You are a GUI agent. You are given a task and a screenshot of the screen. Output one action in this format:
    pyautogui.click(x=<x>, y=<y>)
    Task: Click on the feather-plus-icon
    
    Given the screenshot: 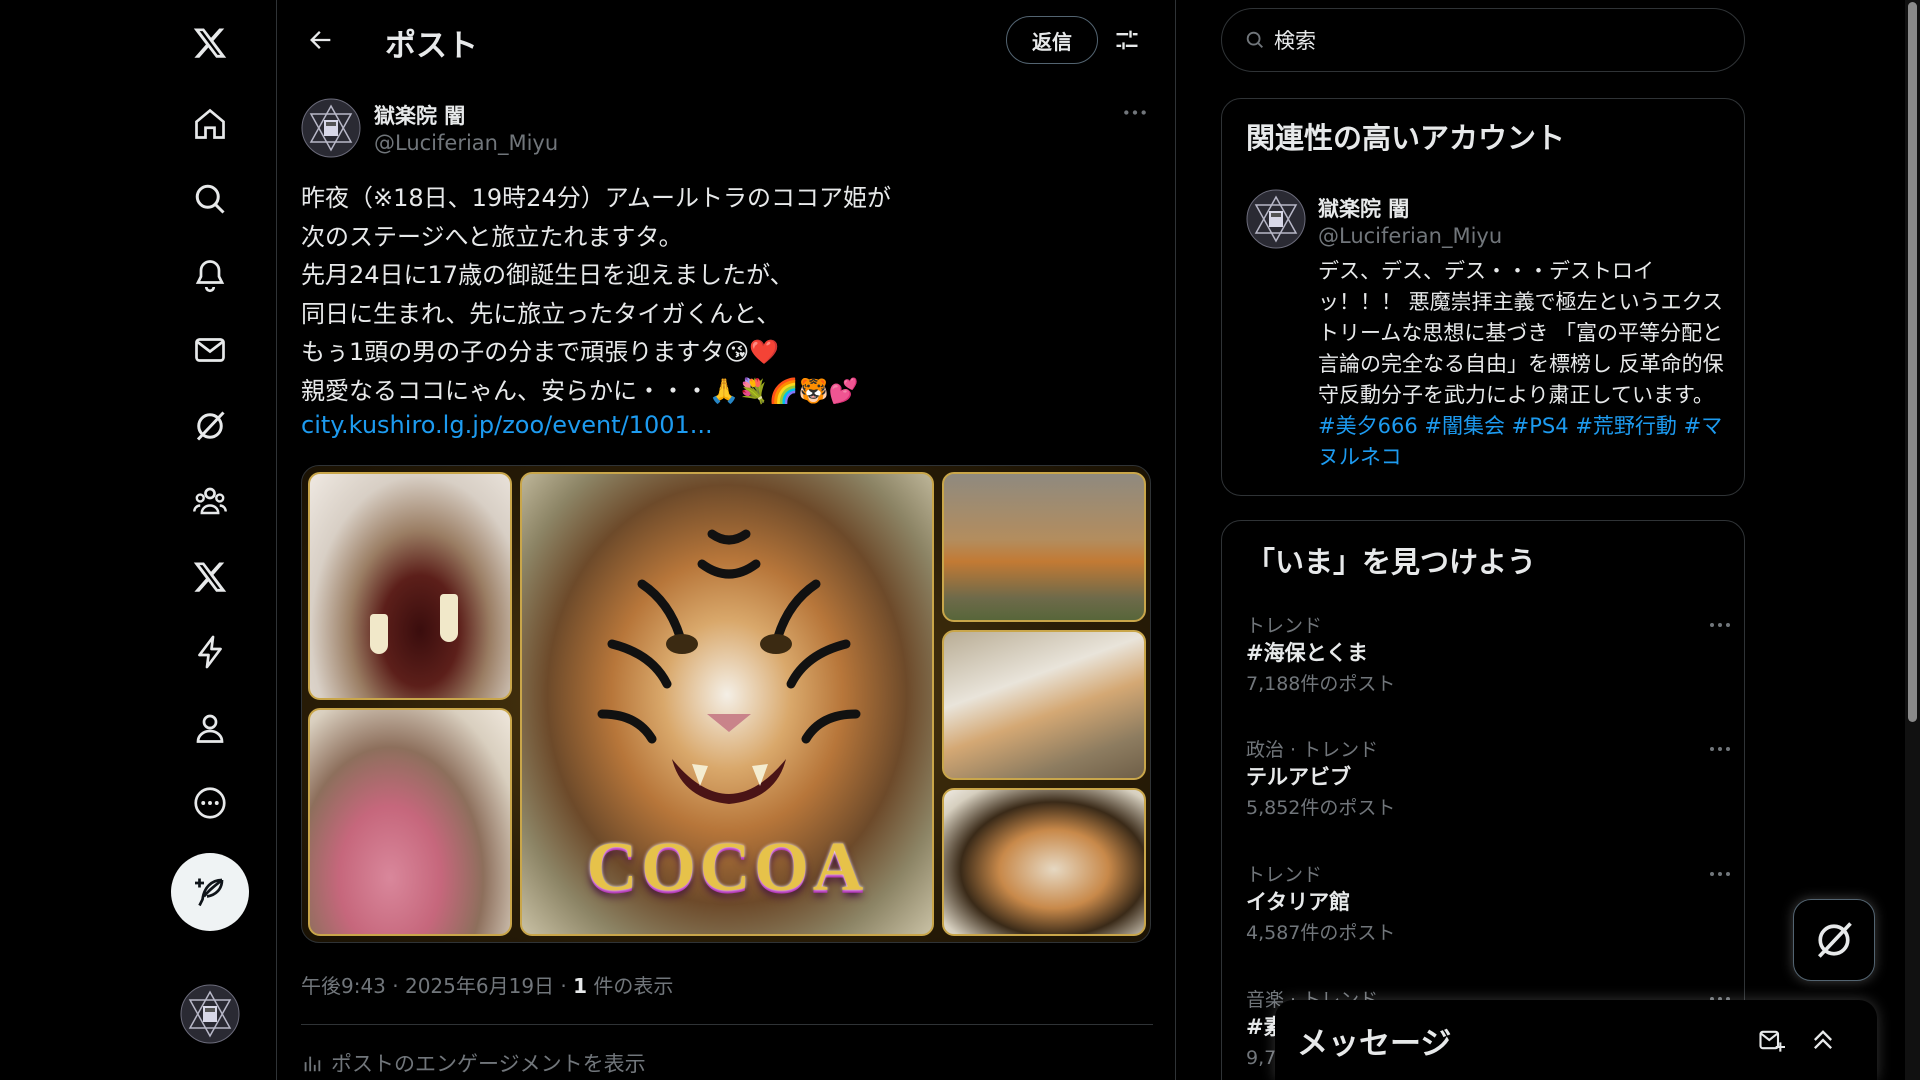 What is the action you would take?
    pyautogui.click(x=209, y=892)
    